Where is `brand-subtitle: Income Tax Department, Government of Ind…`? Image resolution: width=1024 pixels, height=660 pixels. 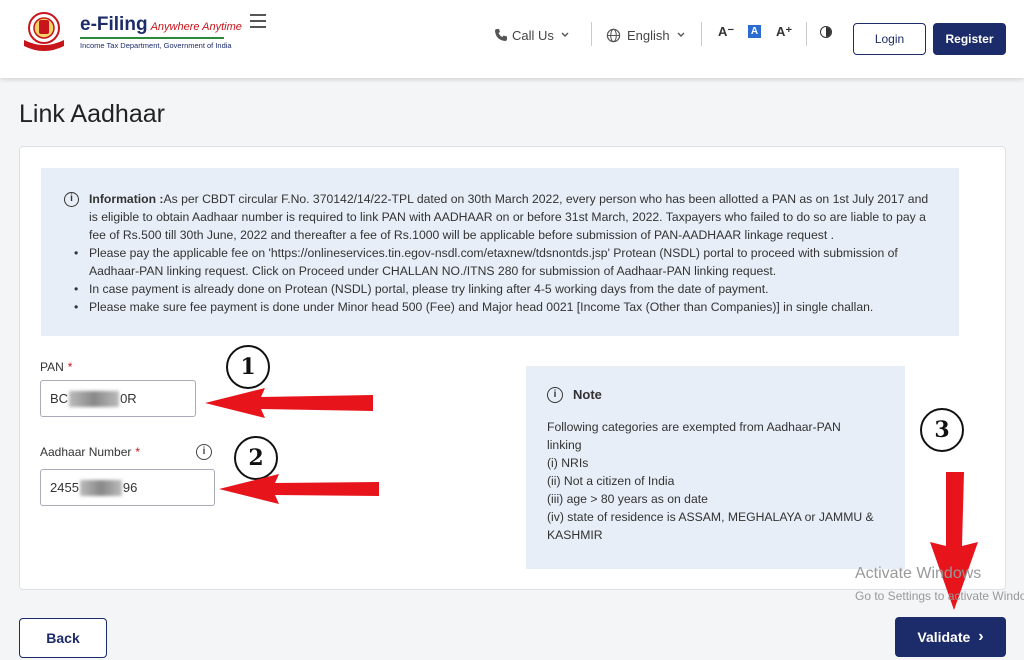
brand-subtitle: Income Tax Department, Government of Ind… is located at coordinates (156, 45).